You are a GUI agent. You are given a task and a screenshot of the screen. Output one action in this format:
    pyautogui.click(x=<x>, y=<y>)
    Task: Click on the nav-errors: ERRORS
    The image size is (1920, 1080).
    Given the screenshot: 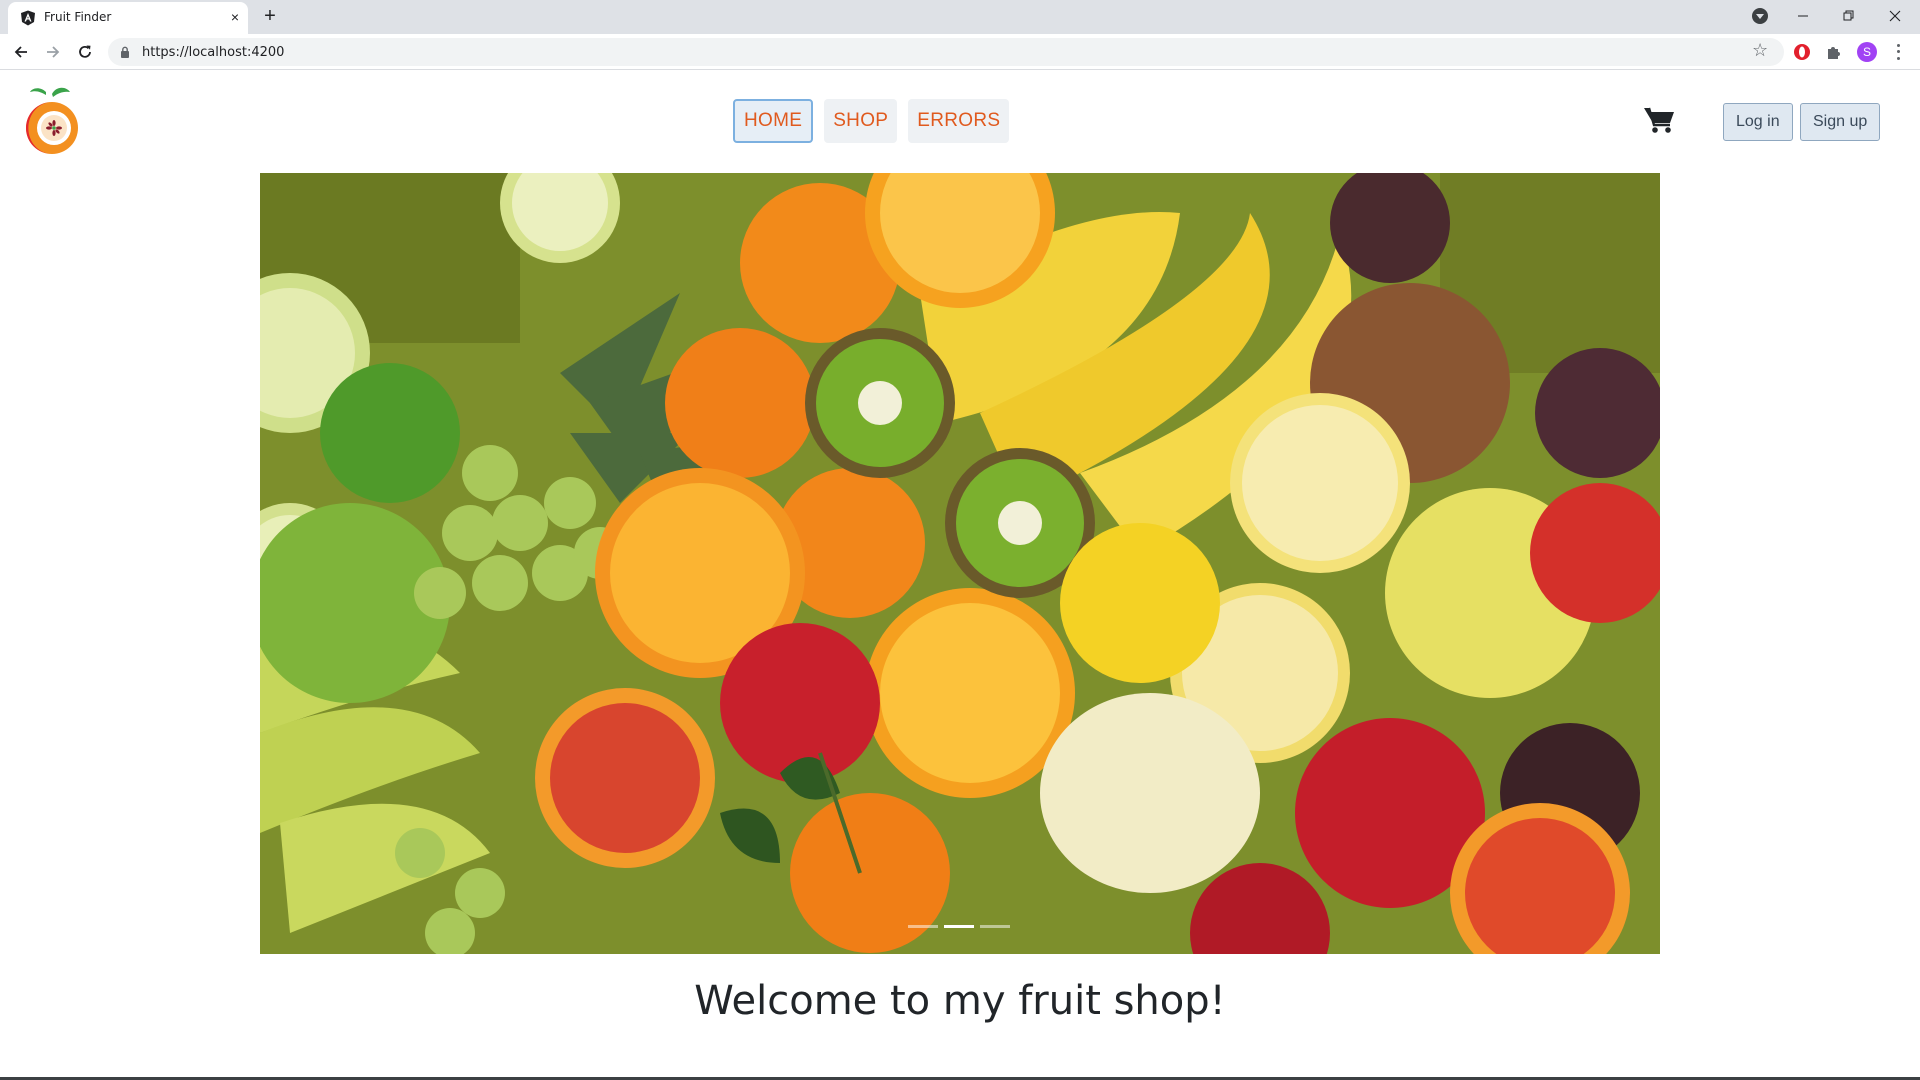 What is the action you would take?
    pyautogui.click(x=959, y=121)
    